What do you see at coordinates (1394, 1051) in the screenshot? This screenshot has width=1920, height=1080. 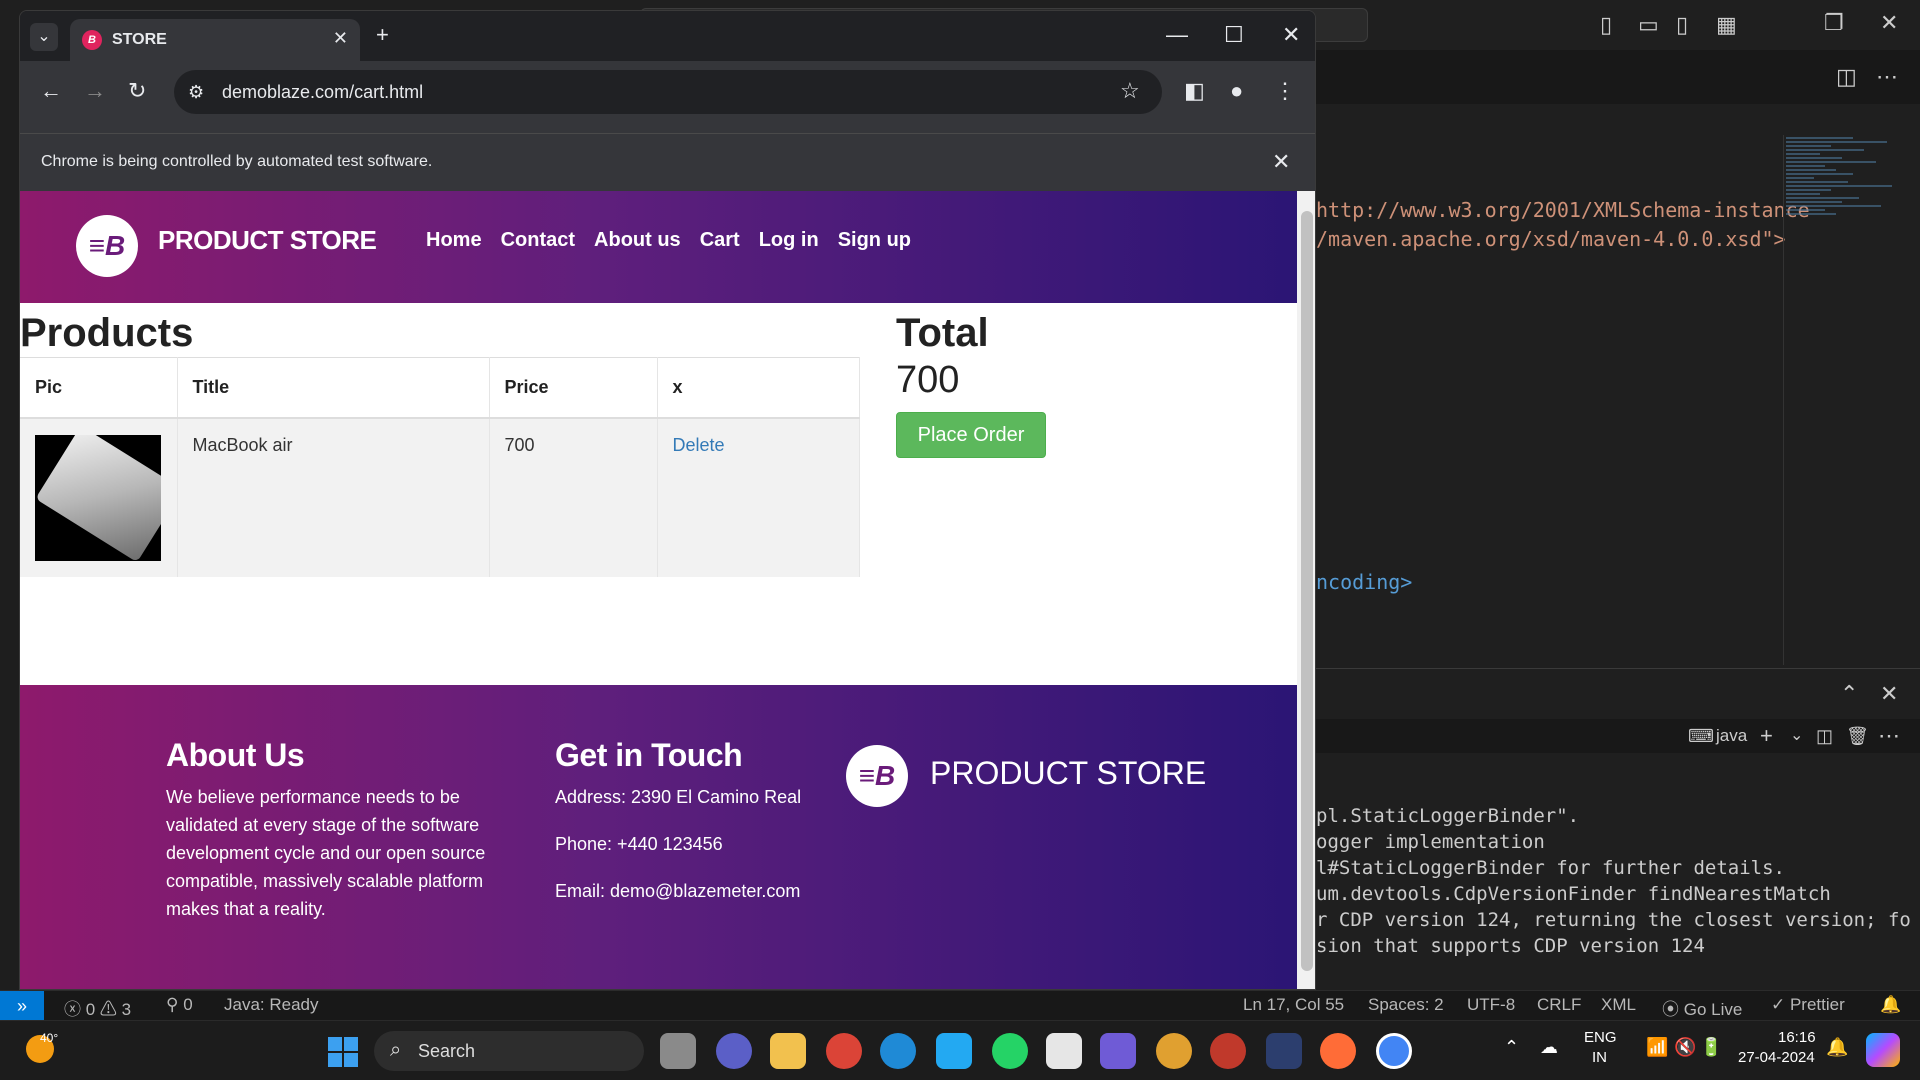 I see `chrome-active-icon` at bounding box center [1394, 1051].